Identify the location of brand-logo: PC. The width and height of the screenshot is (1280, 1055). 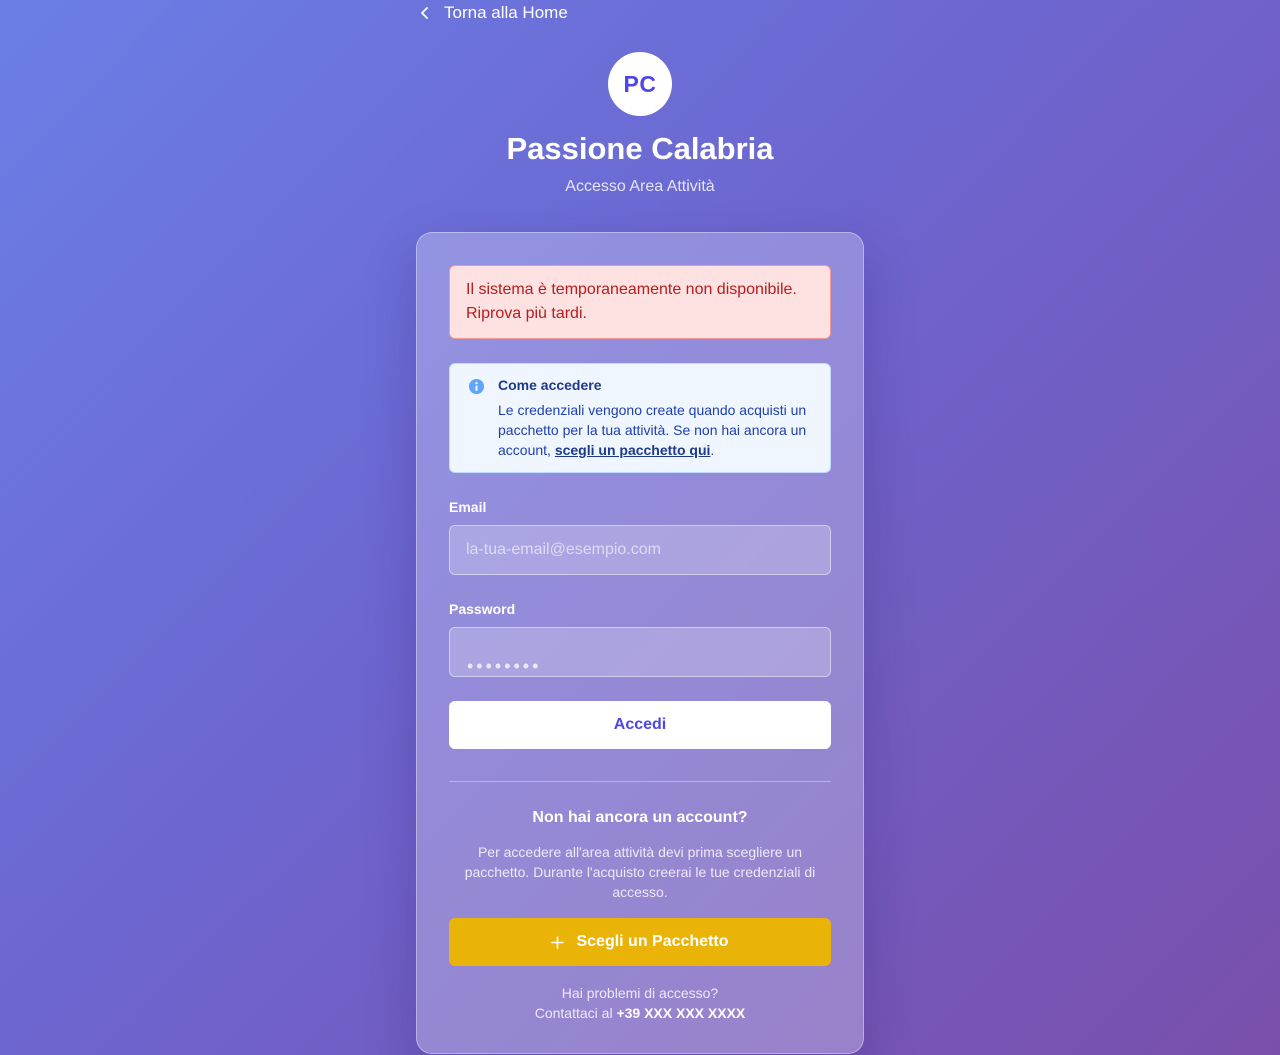
(640, 84).